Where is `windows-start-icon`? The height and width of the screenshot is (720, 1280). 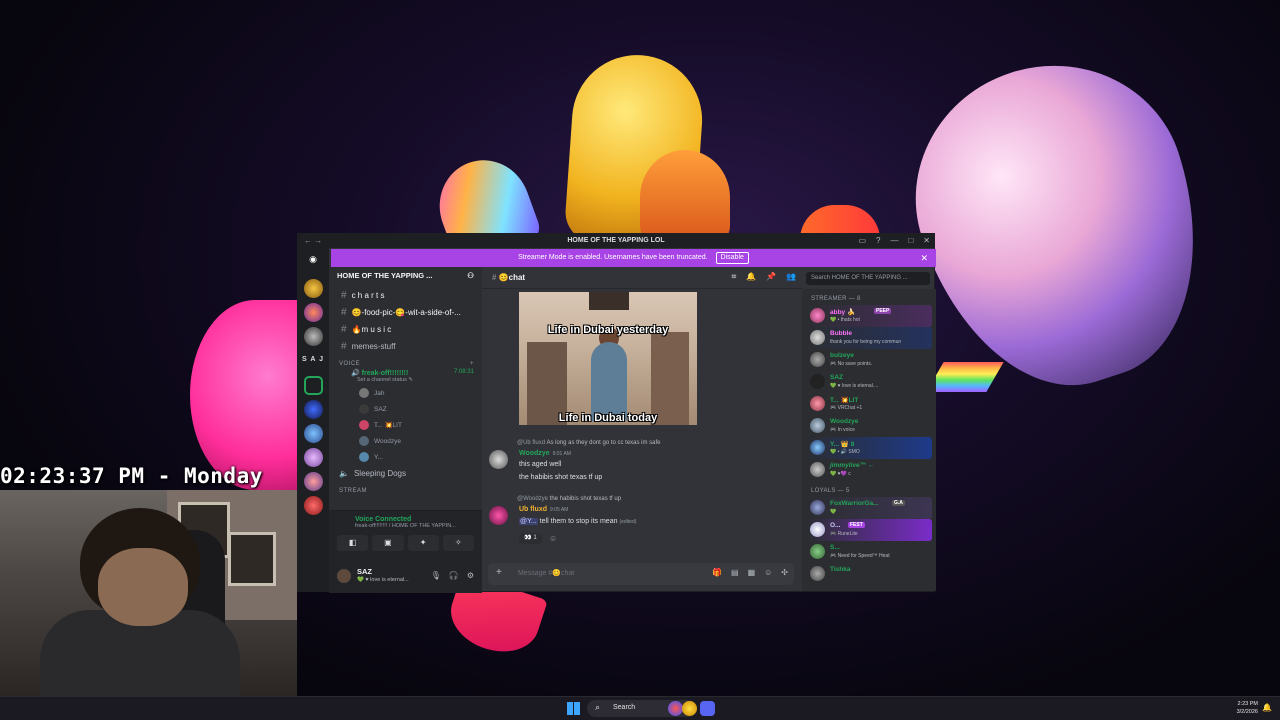
windows-start-icon is located at coordinates (573, 708).